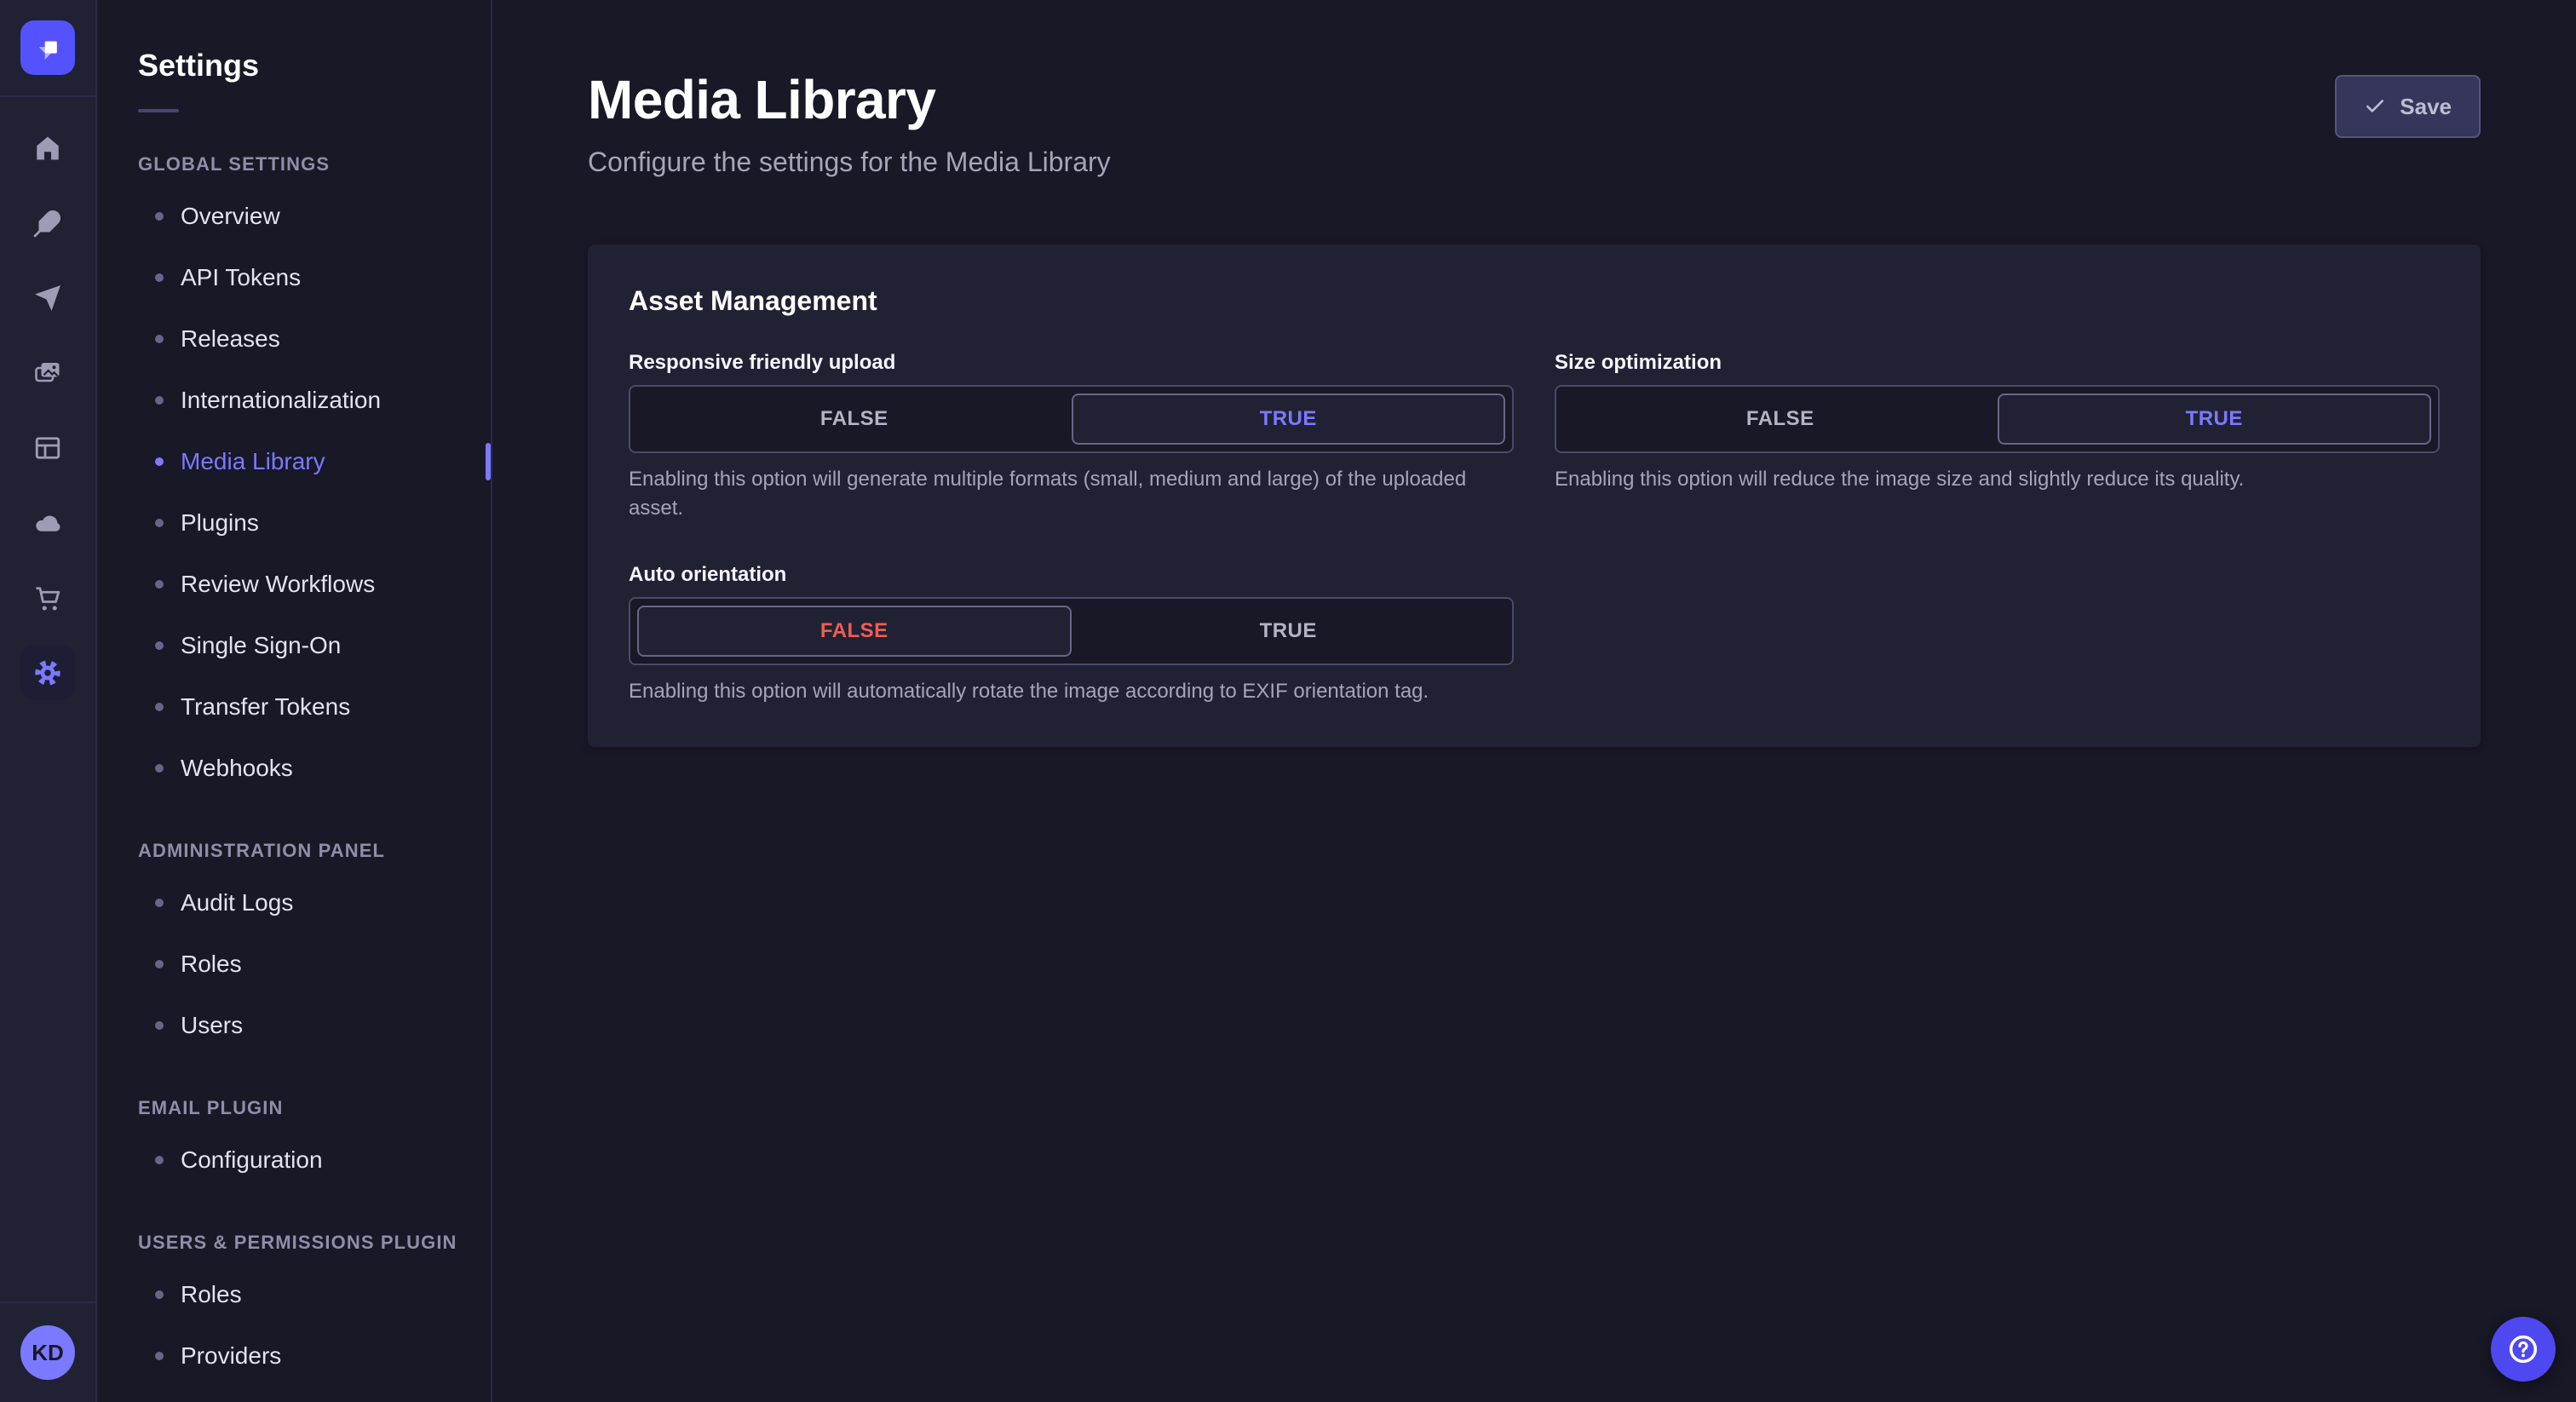  I want to click on auto-orientation-toggle: FALSE TRUE, so click(1072, 631).